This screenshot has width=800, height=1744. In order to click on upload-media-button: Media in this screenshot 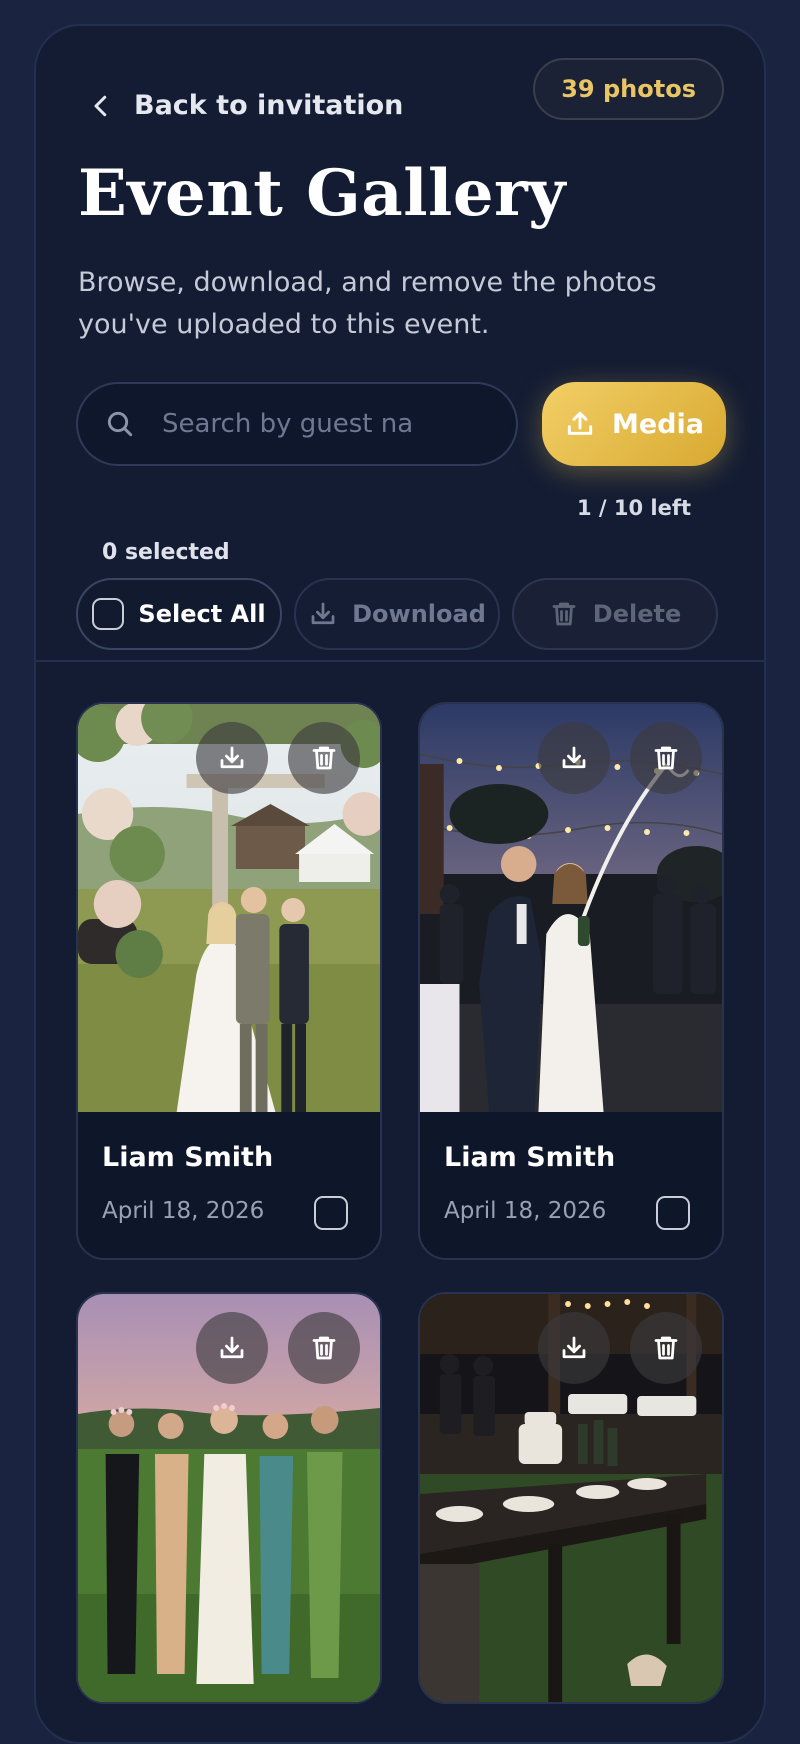, I will do `click(634, 424)`.